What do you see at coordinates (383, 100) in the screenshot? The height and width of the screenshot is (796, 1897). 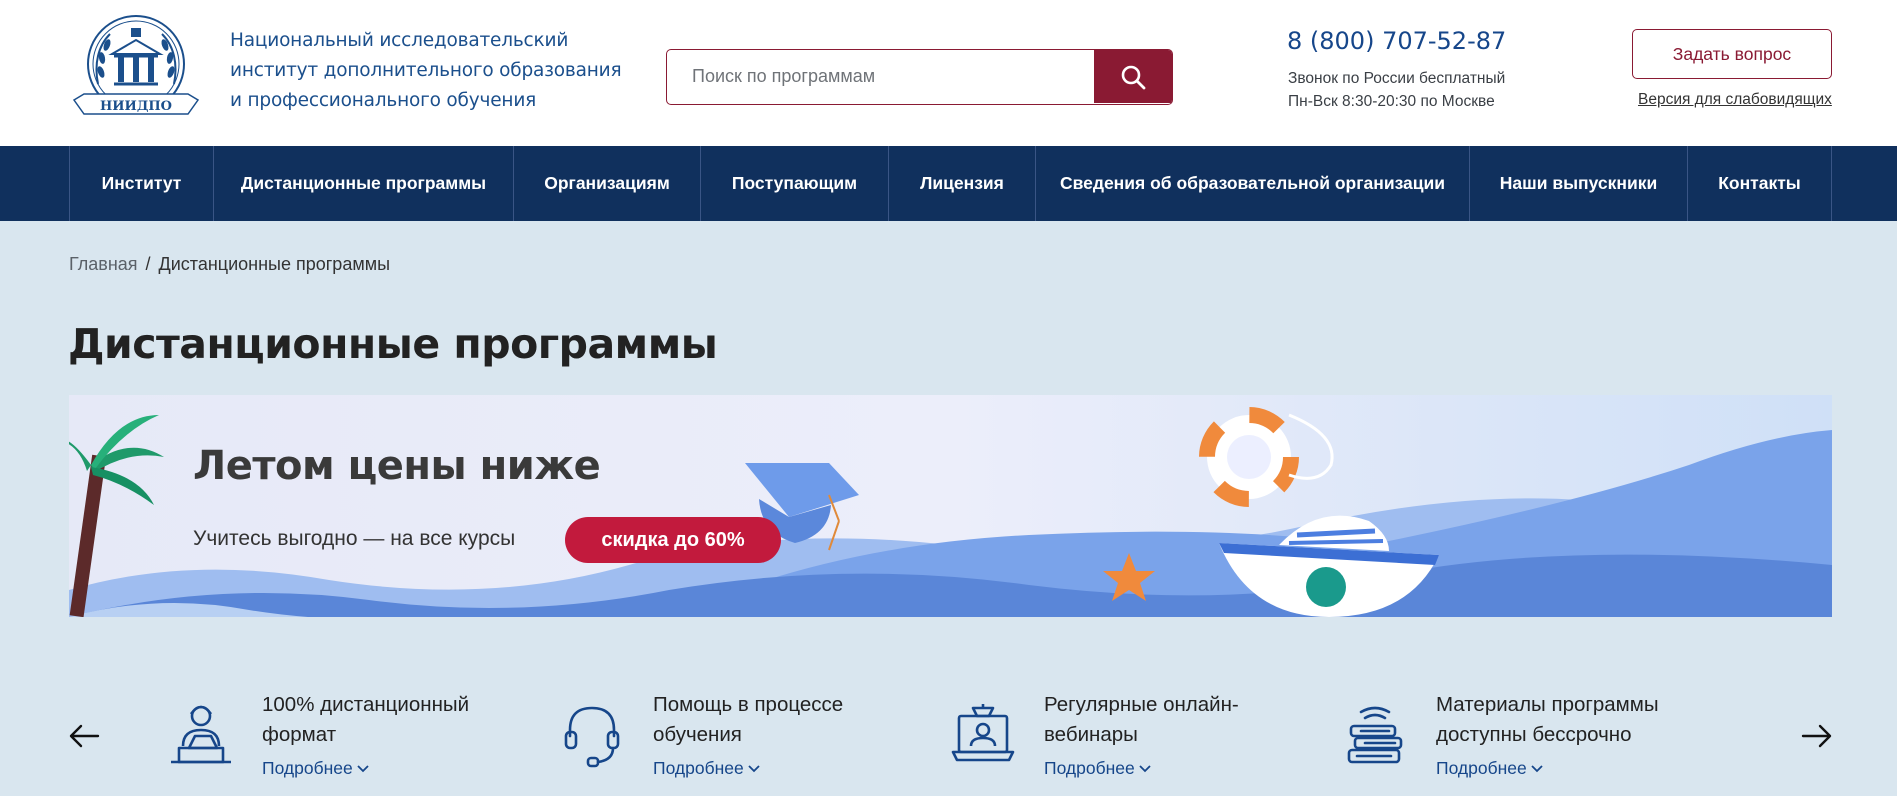 I see `institute-name-line: и профессионального обучения` at bounding box center [383, 100].